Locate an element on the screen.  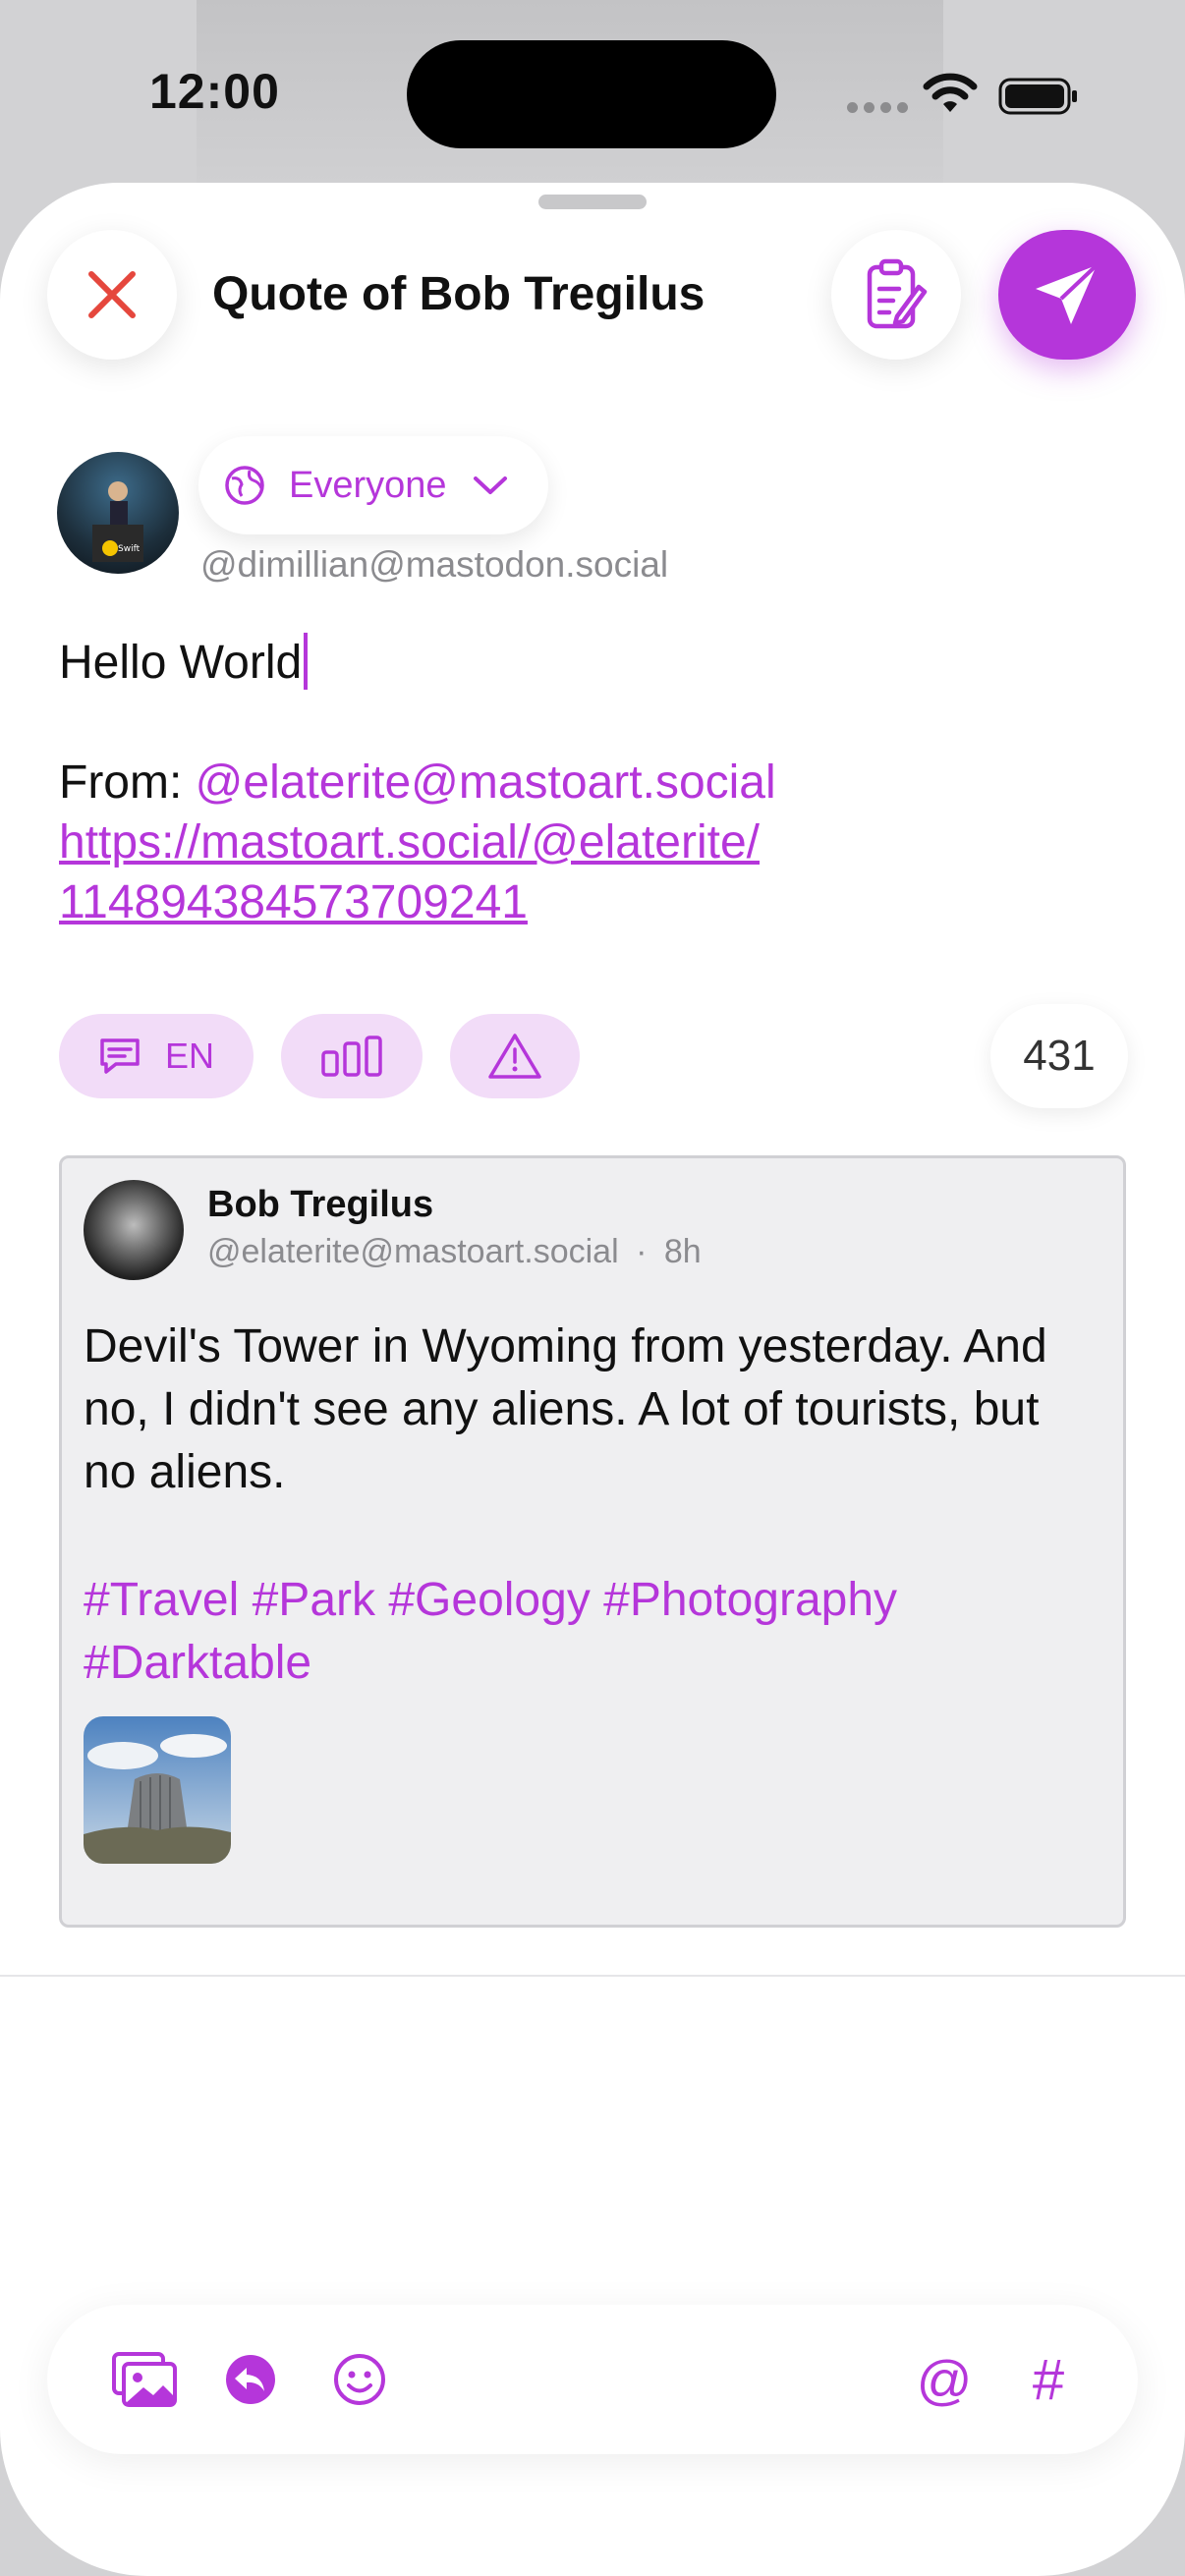
warning-triangle-icon is located at coordinates (515, 1056).